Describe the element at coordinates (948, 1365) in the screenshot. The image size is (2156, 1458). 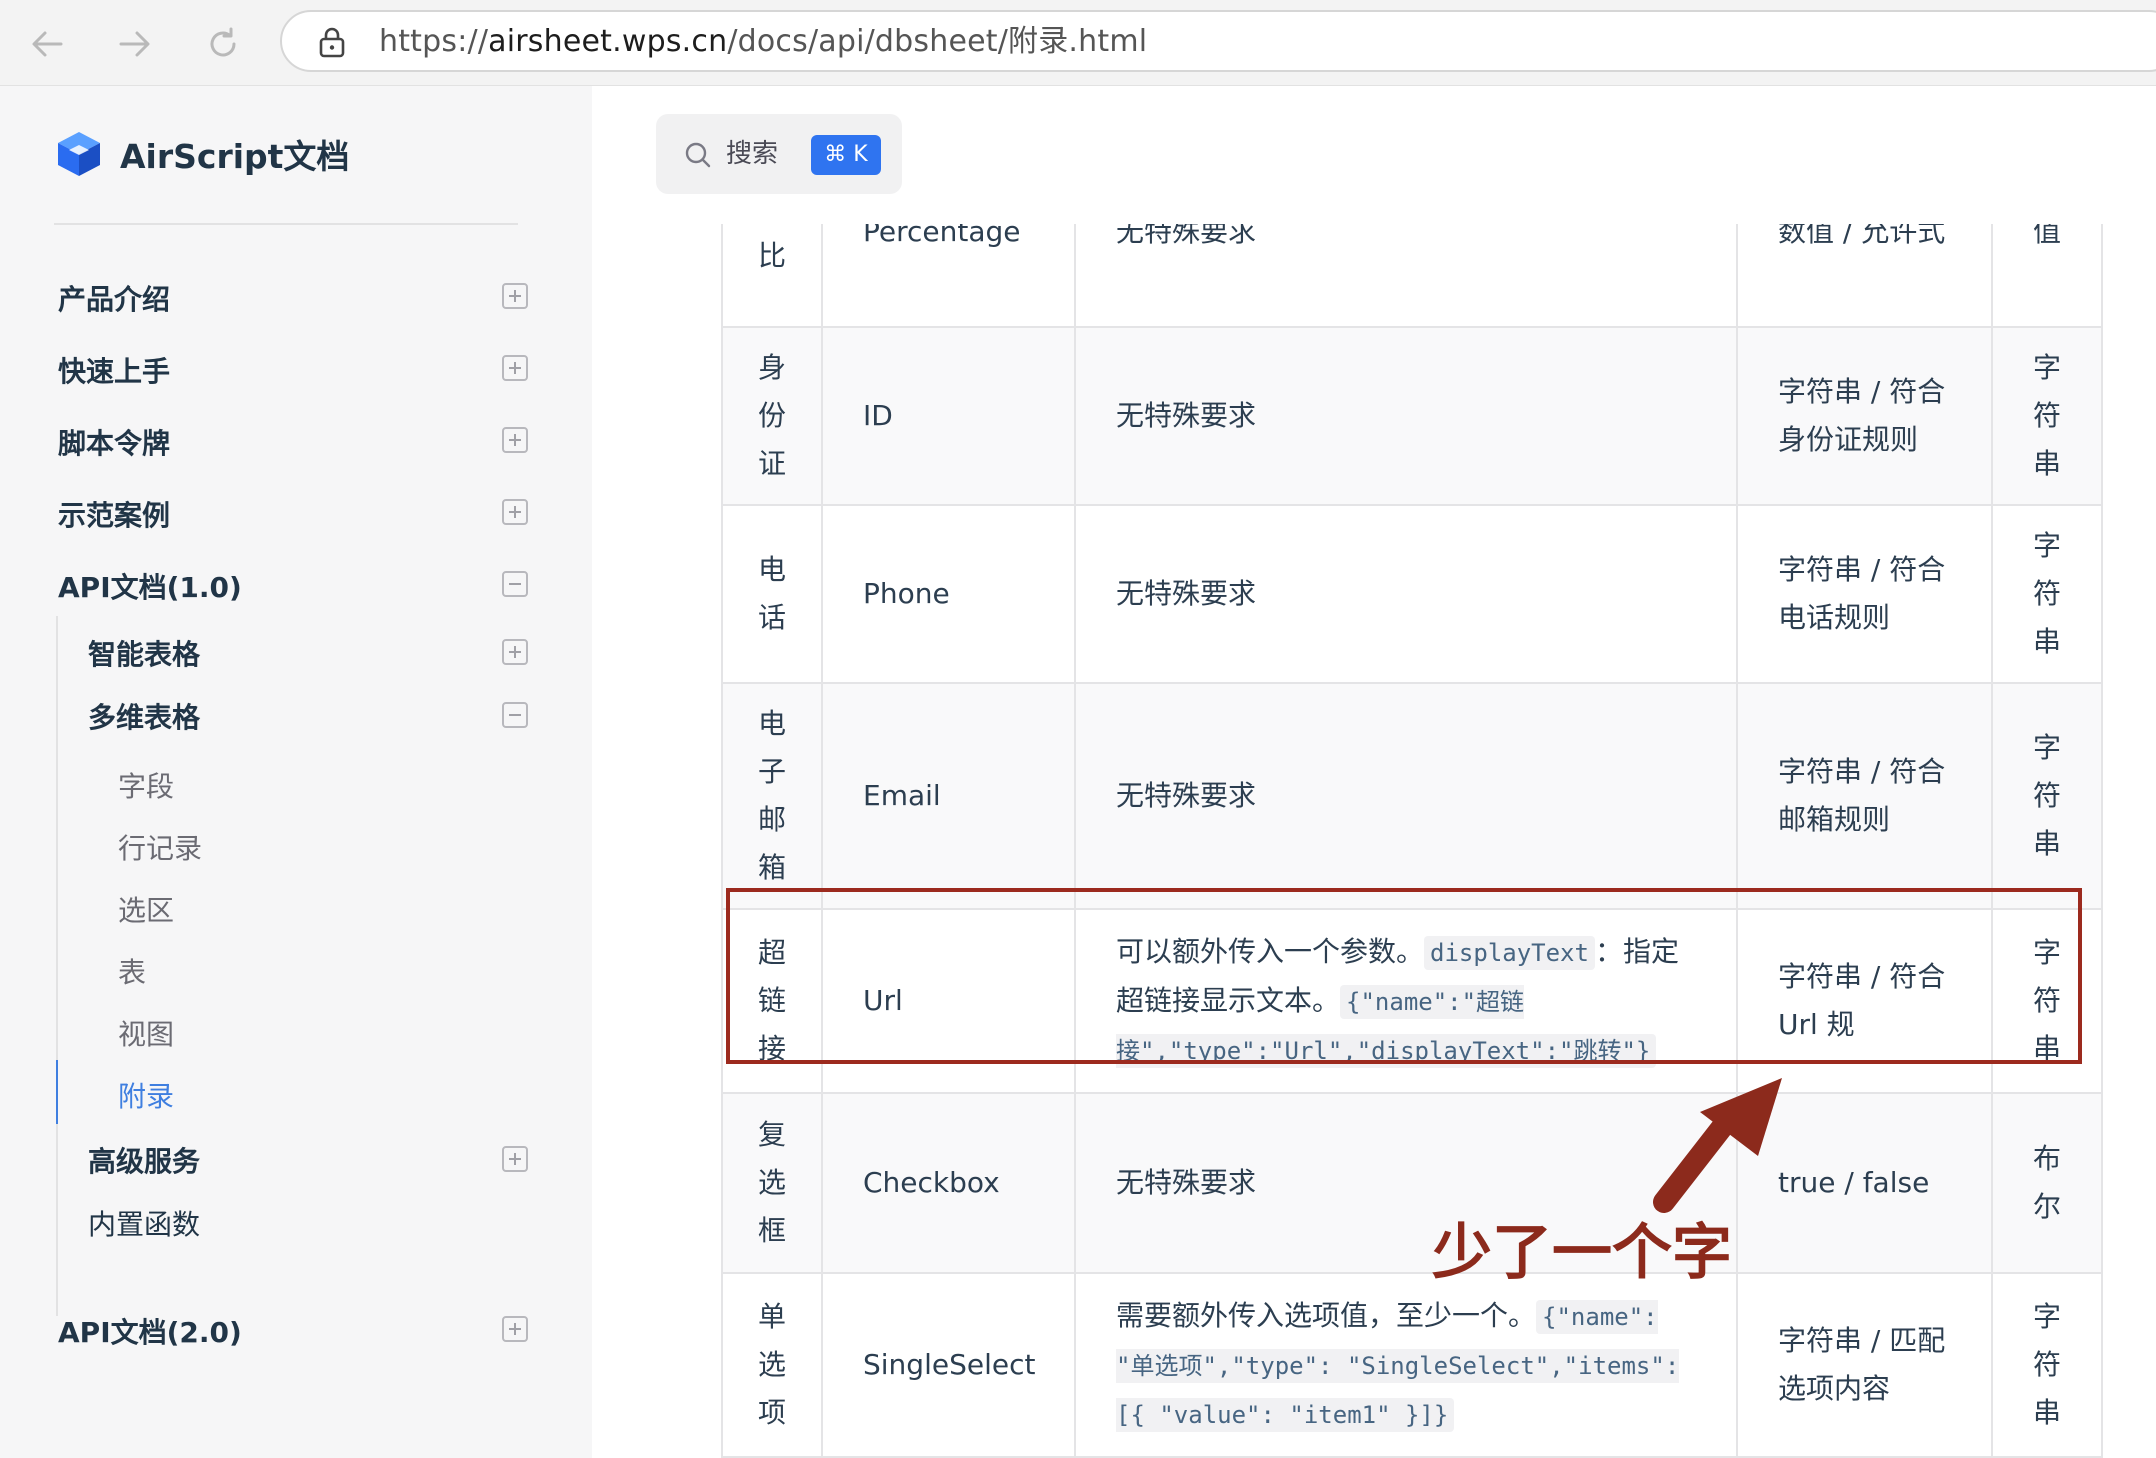
I see `table-cell-type: SingleSelect` at that location.